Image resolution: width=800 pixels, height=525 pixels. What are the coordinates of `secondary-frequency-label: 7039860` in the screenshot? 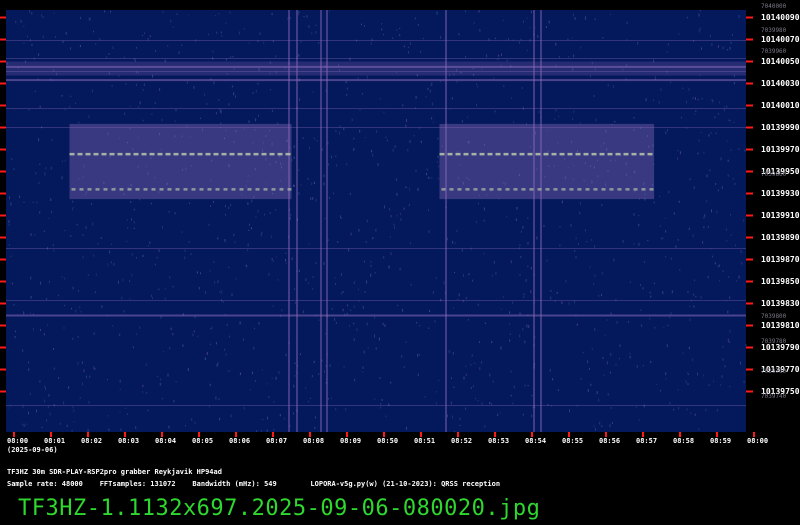 It's located at (774, 174).